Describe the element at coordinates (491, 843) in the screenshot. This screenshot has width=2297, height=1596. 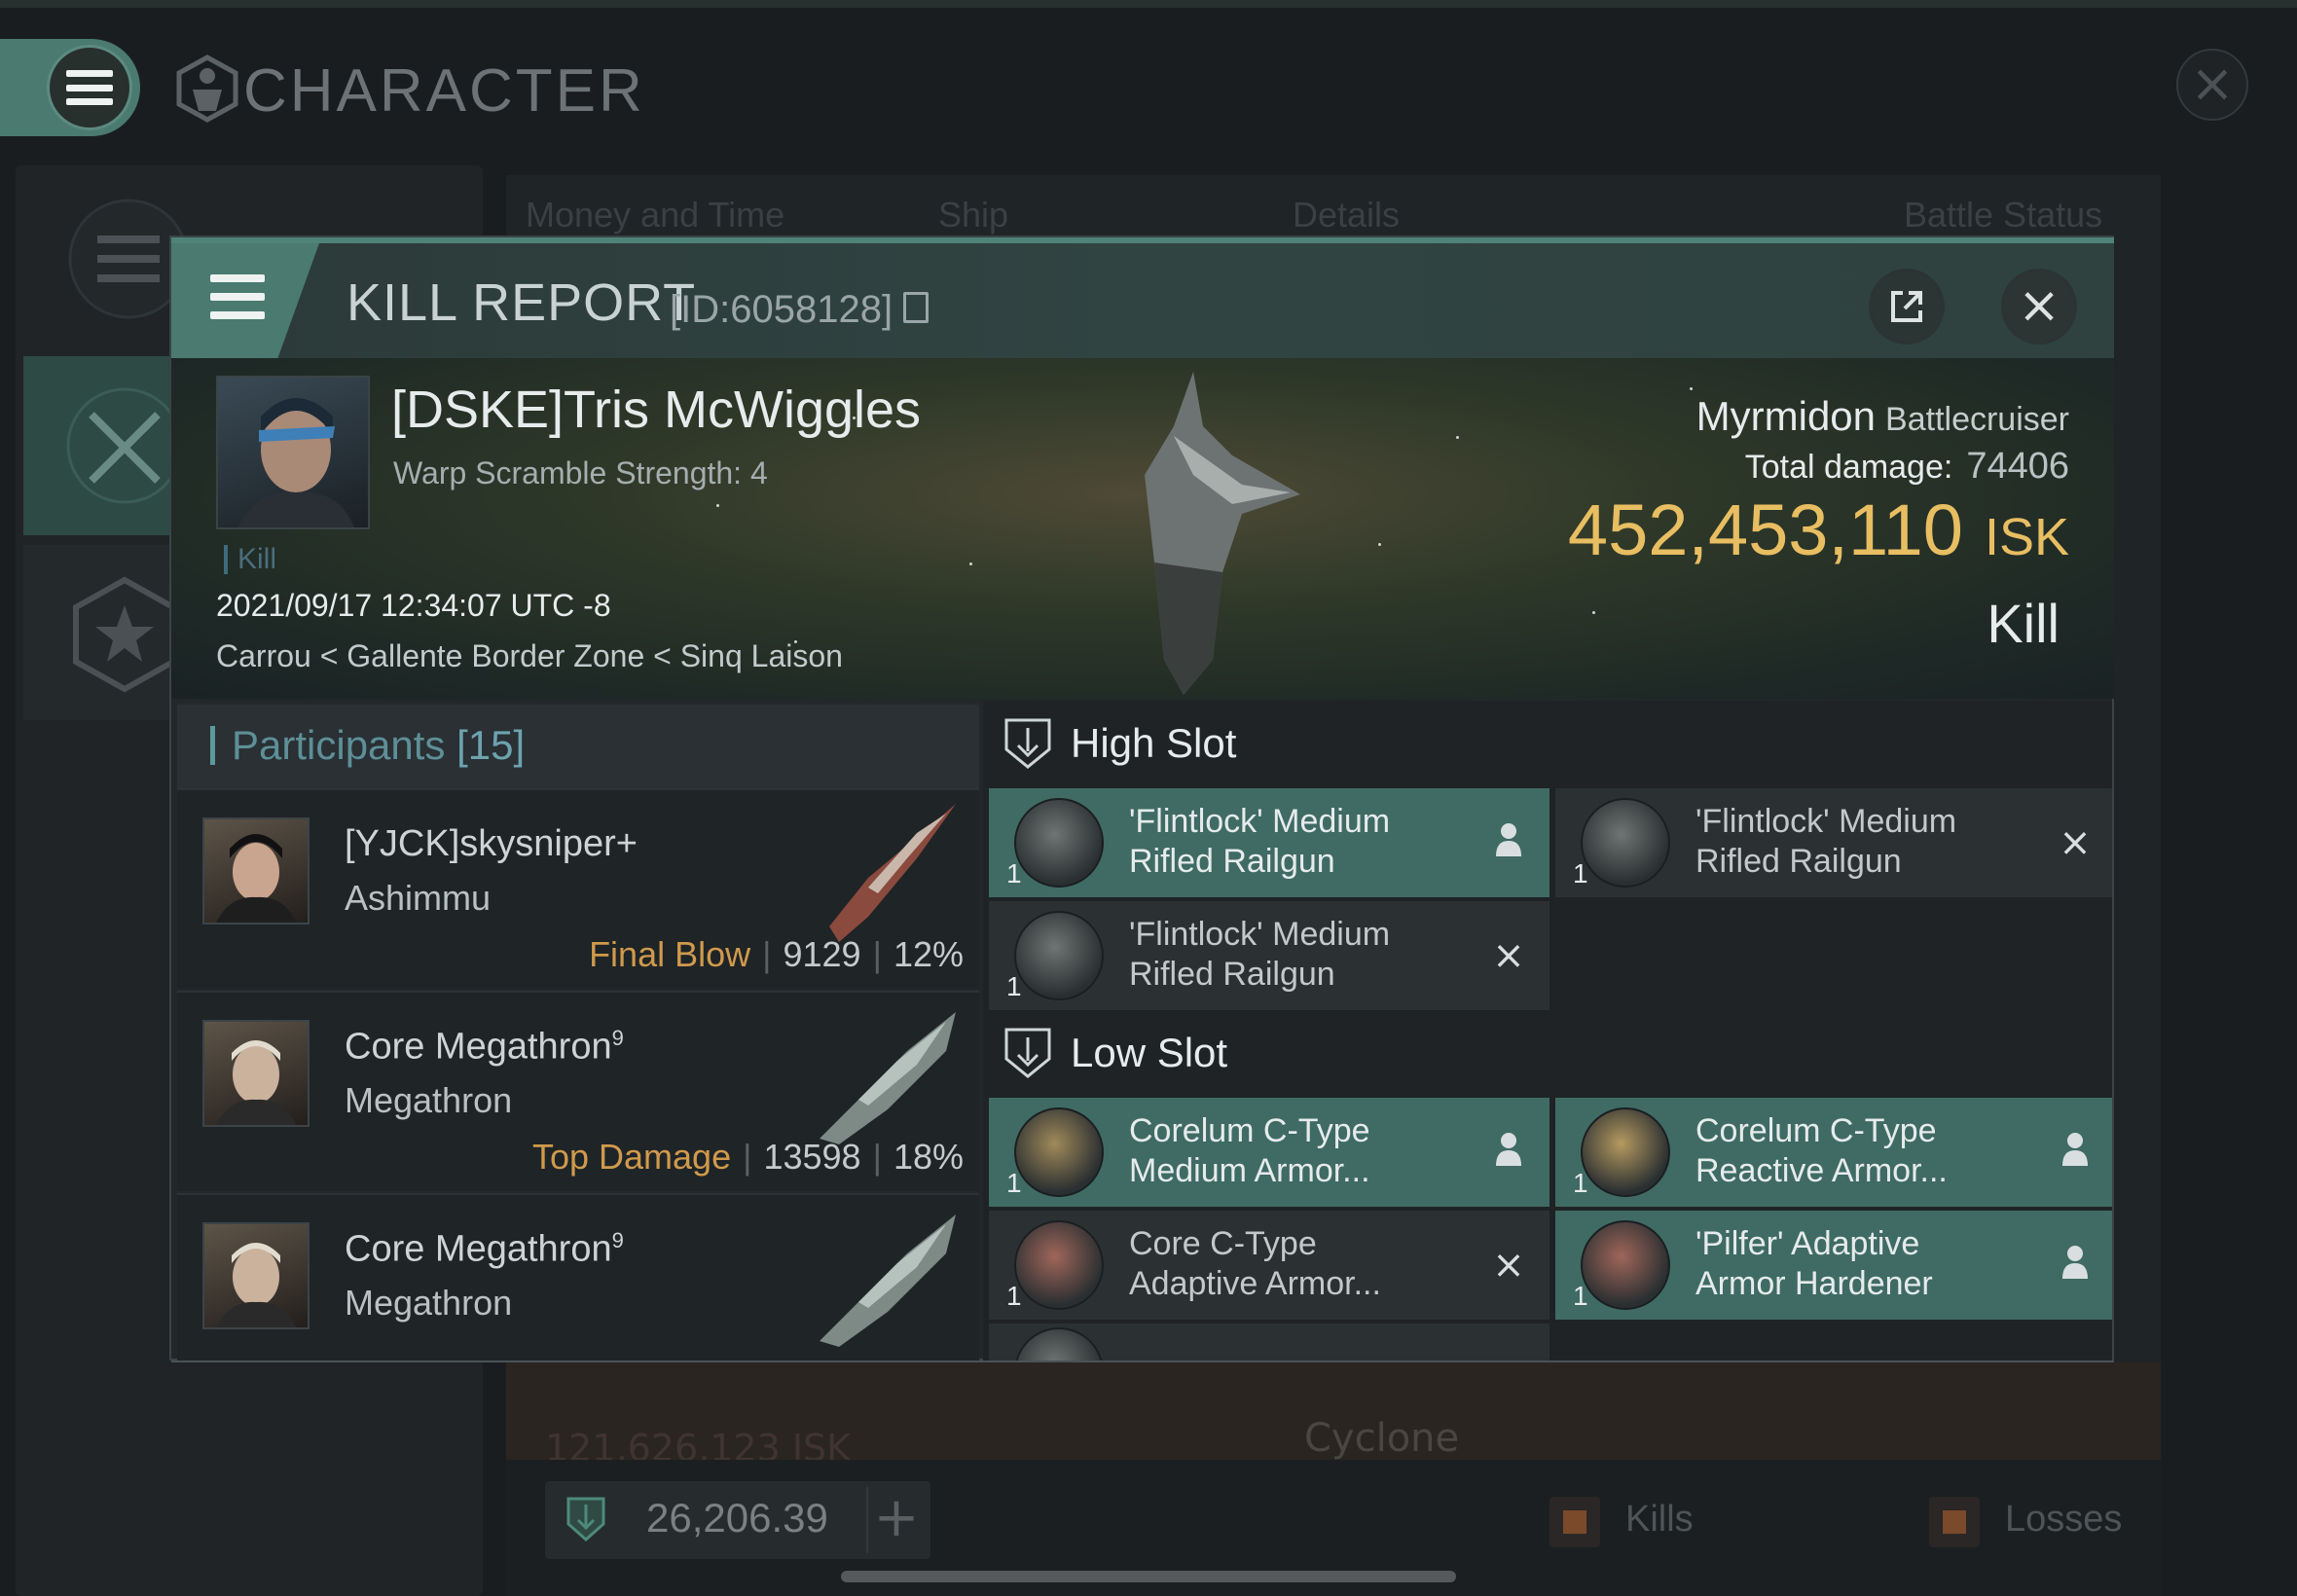
I see `participant-name: [YJCK]skysniper+` at that location.